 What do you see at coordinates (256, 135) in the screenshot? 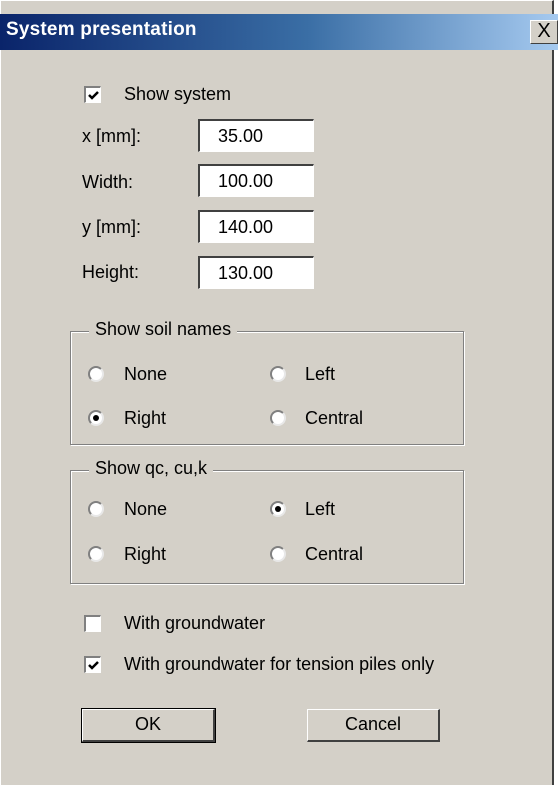
I see `x-mm-input: 35.00` at bounding box center [256, 135].